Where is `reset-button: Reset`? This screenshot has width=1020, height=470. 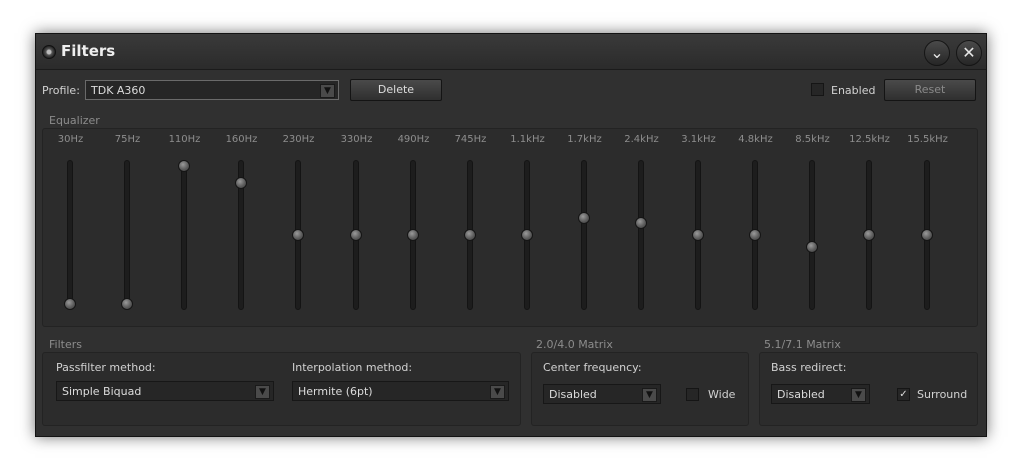 reset-button: Reset is located at coordinates (930, 90).